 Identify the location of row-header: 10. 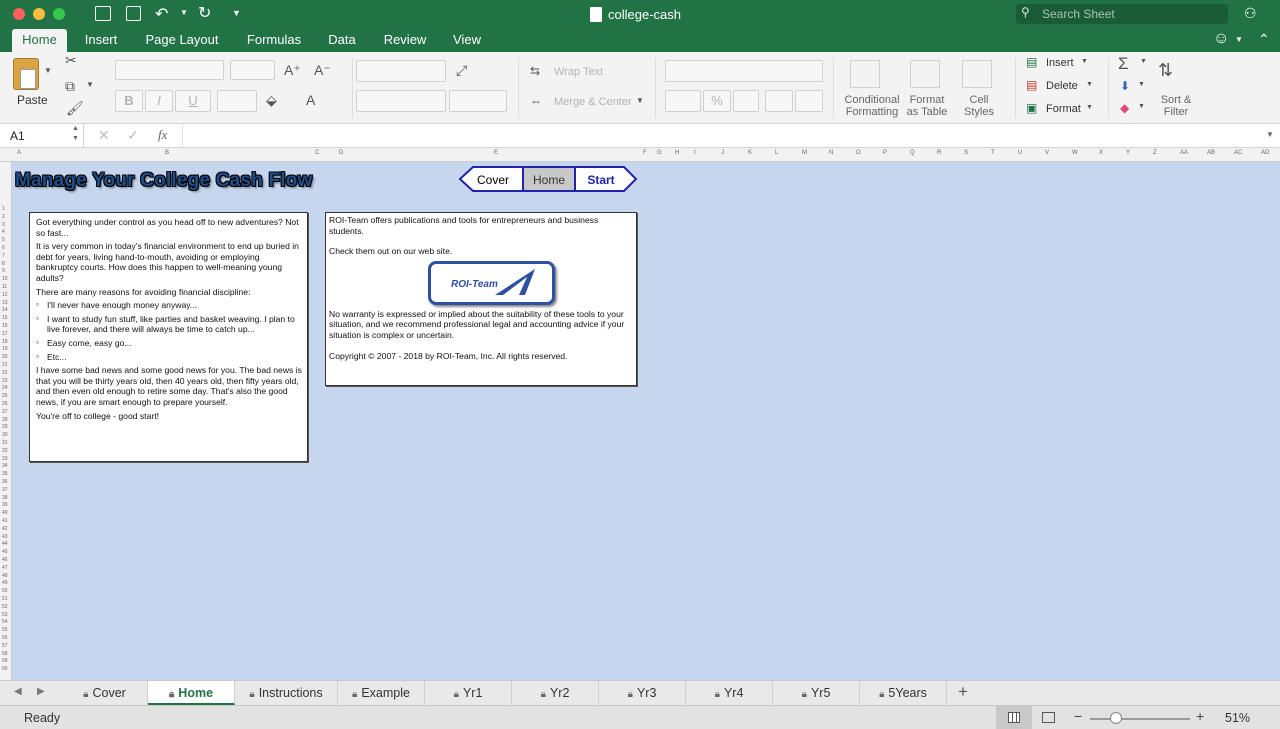
(5, 279).